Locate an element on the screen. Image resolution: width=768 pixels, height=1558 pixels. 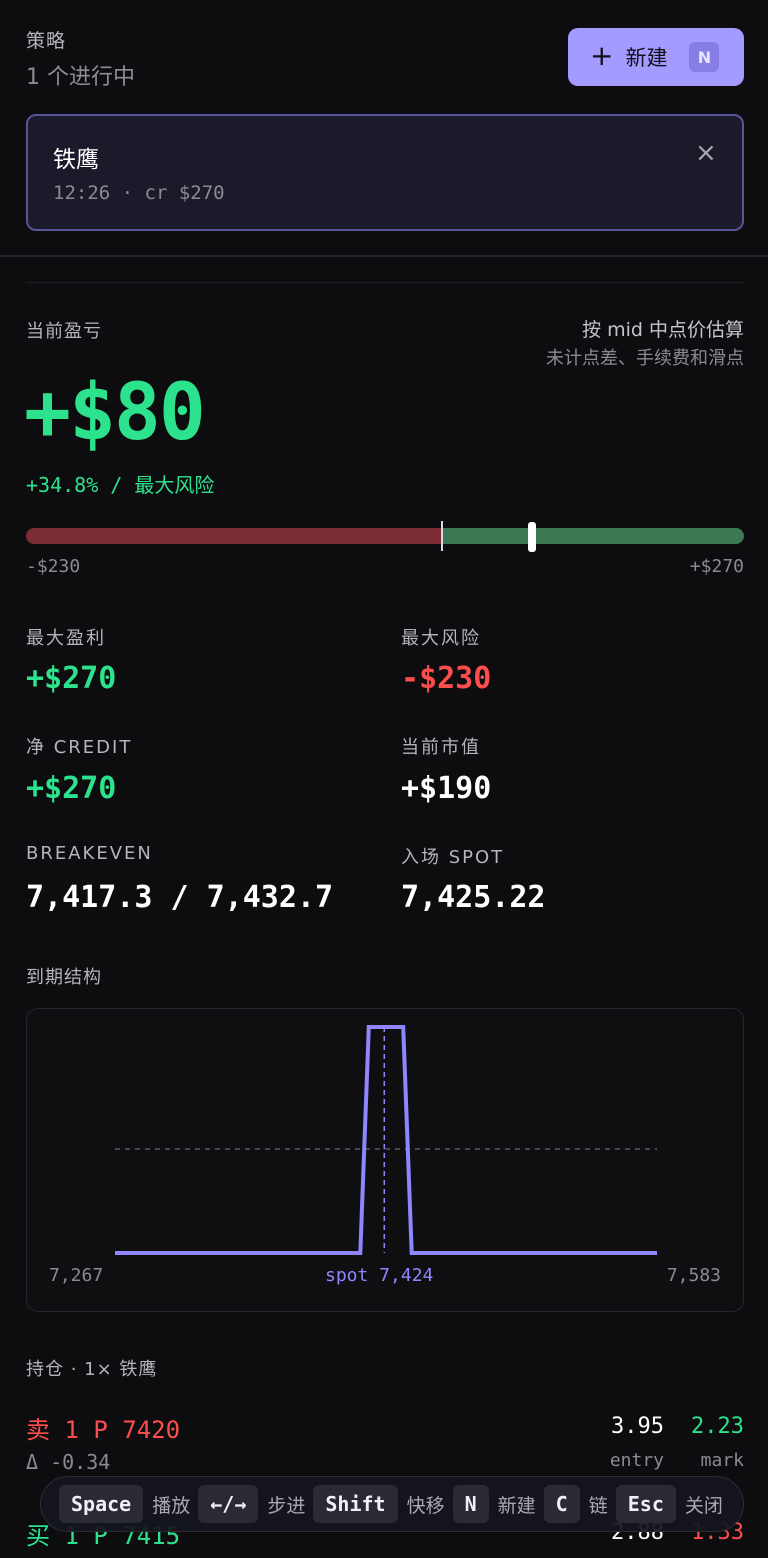
x-min-label: 7,267 is located at coordinates (76, 1275).